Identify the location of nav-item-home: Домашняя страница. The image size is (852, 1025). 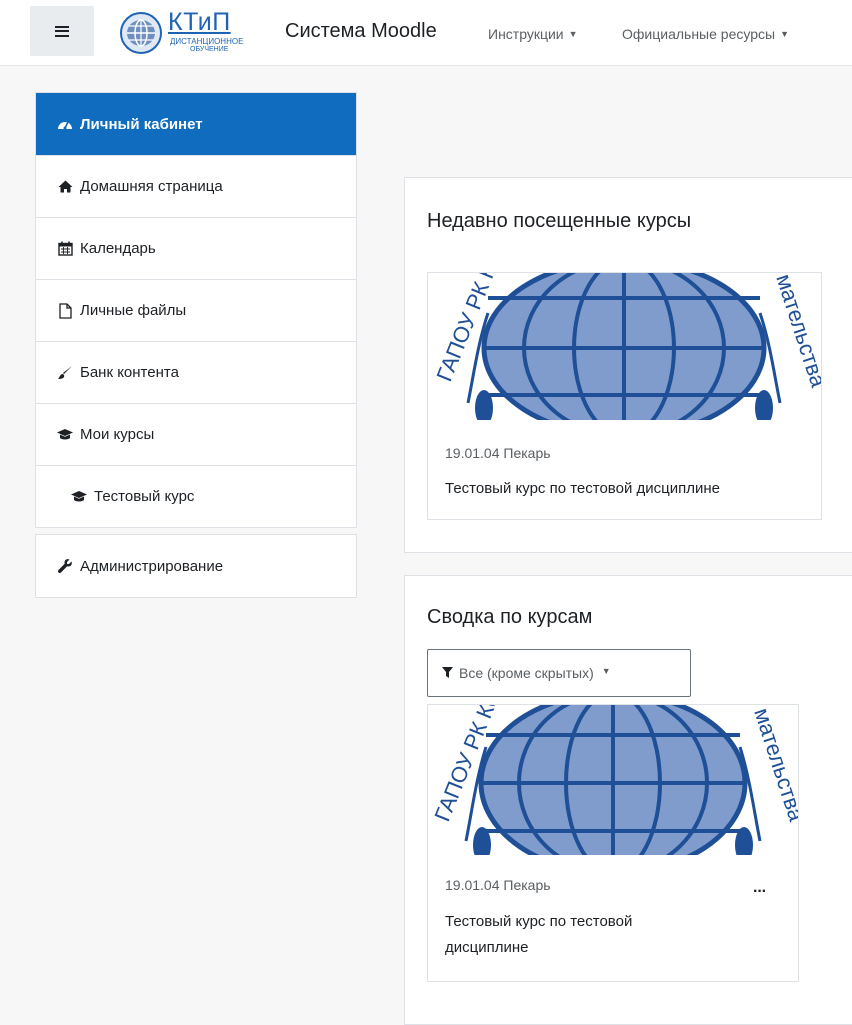
(196, 186).